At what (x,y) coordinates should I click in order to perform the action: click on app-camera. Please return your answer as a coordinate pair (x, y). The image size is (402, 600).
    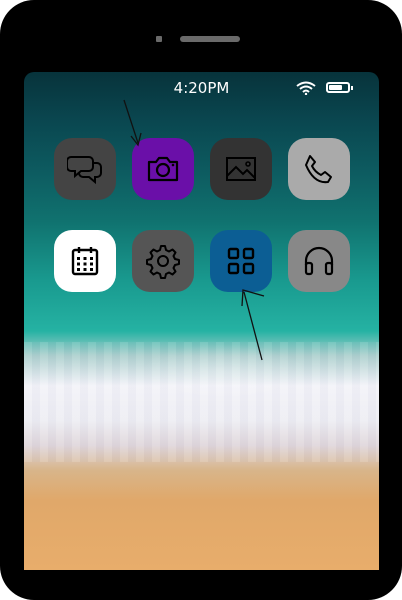
    Looking at the image, I should click on (163, 169).